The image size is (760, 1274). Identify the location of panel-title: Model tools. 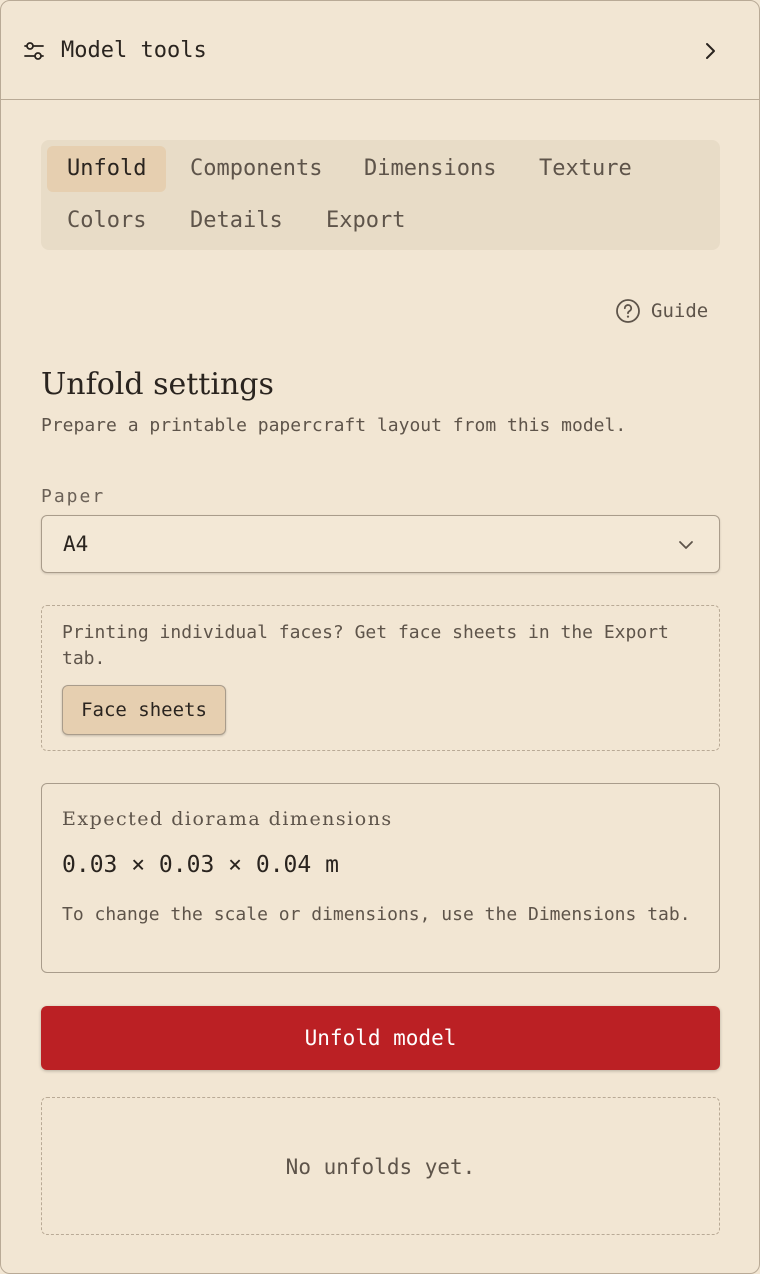
(134, 50).